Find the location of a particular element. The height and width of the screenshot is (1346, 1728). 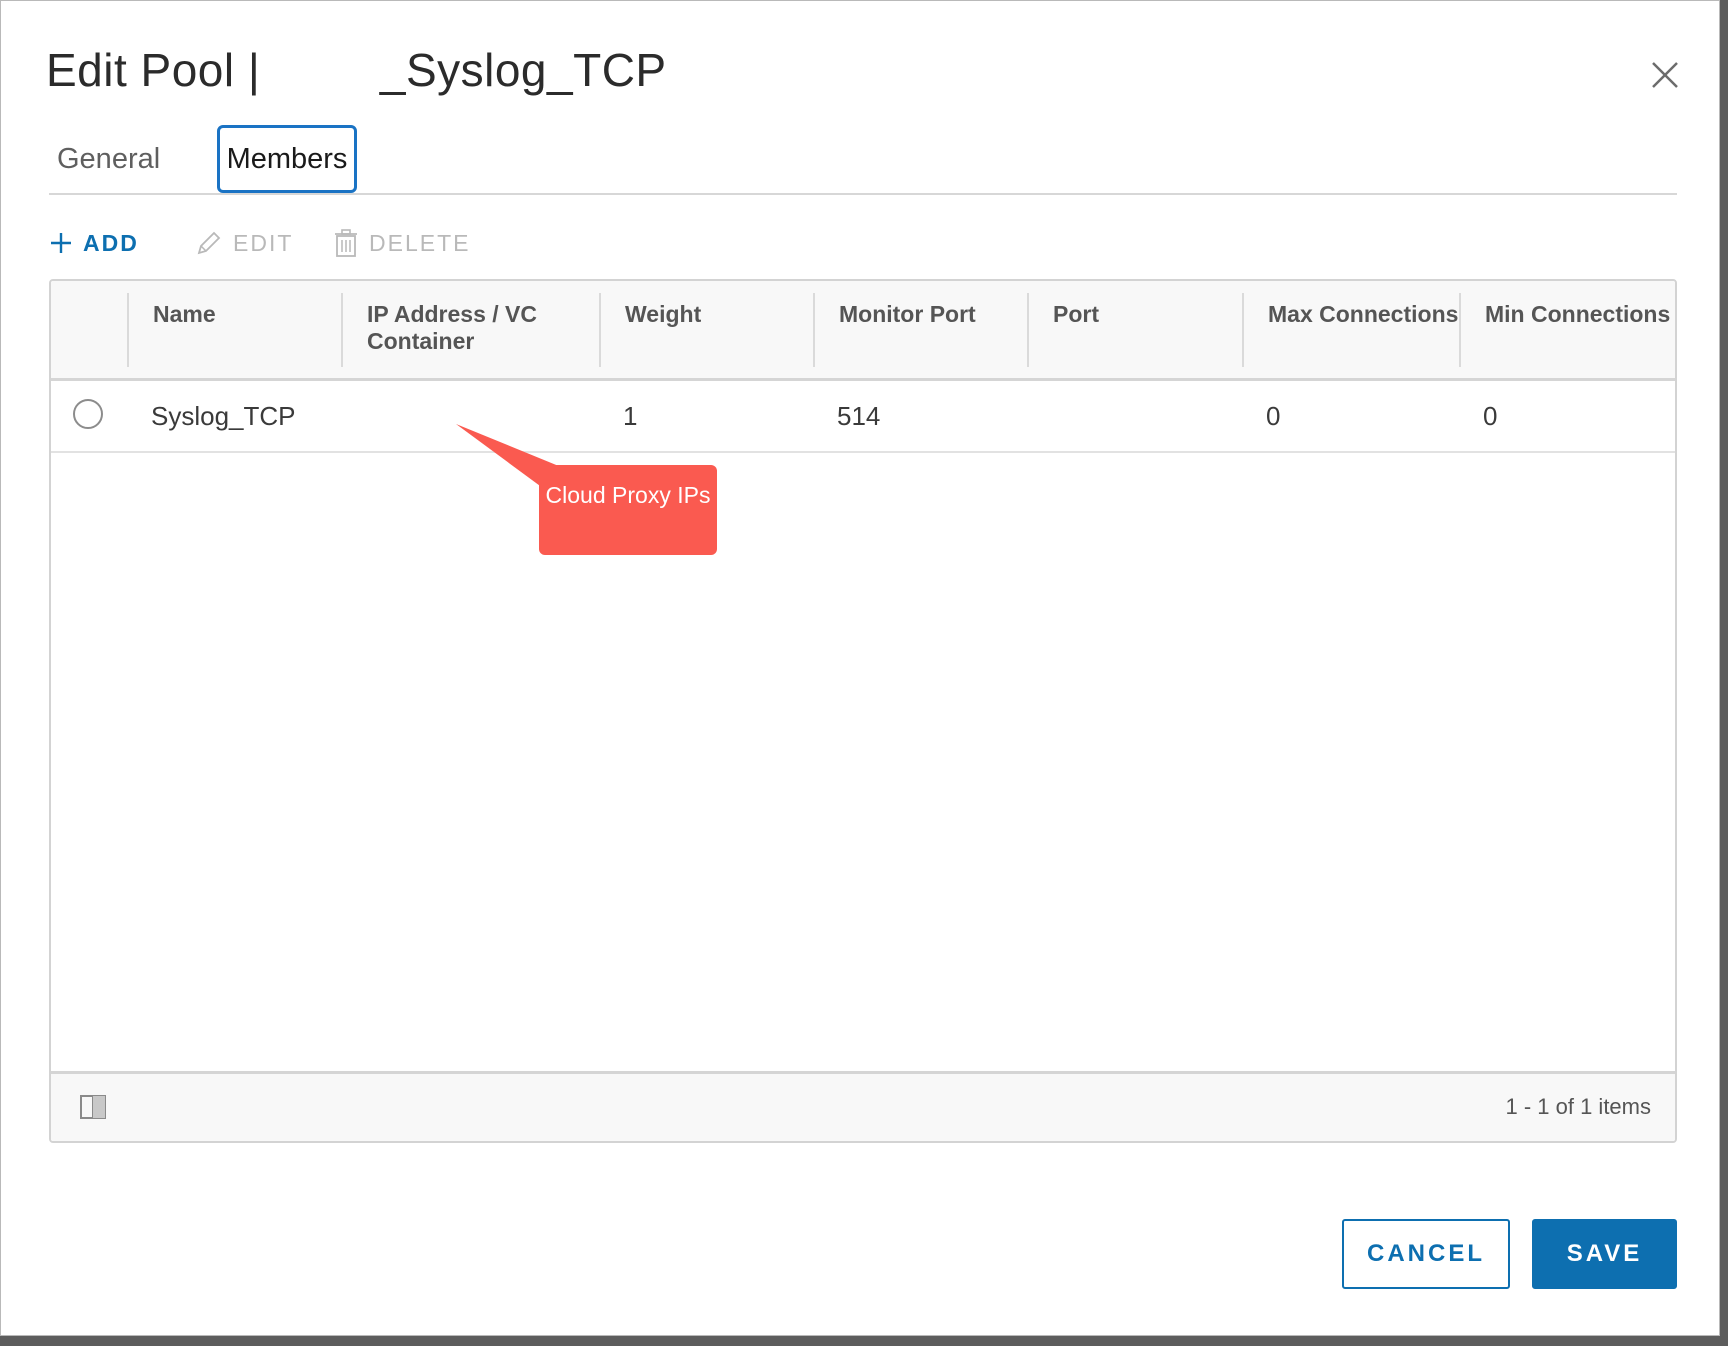

annotation-callout: Cloud Proxy IPs is located at coordinates (628, 510).